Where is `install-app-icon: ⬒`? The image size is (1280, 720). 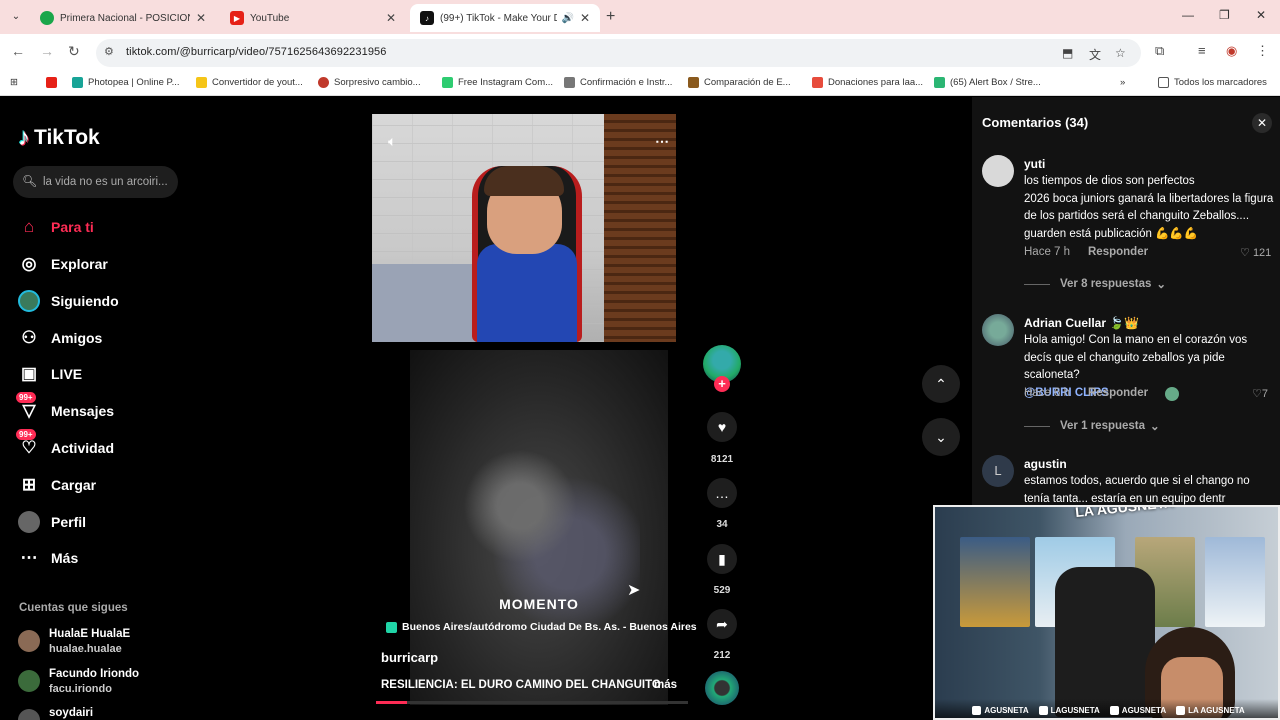 install-app-icon: ⬒ is located at coordinates (1067, 53).